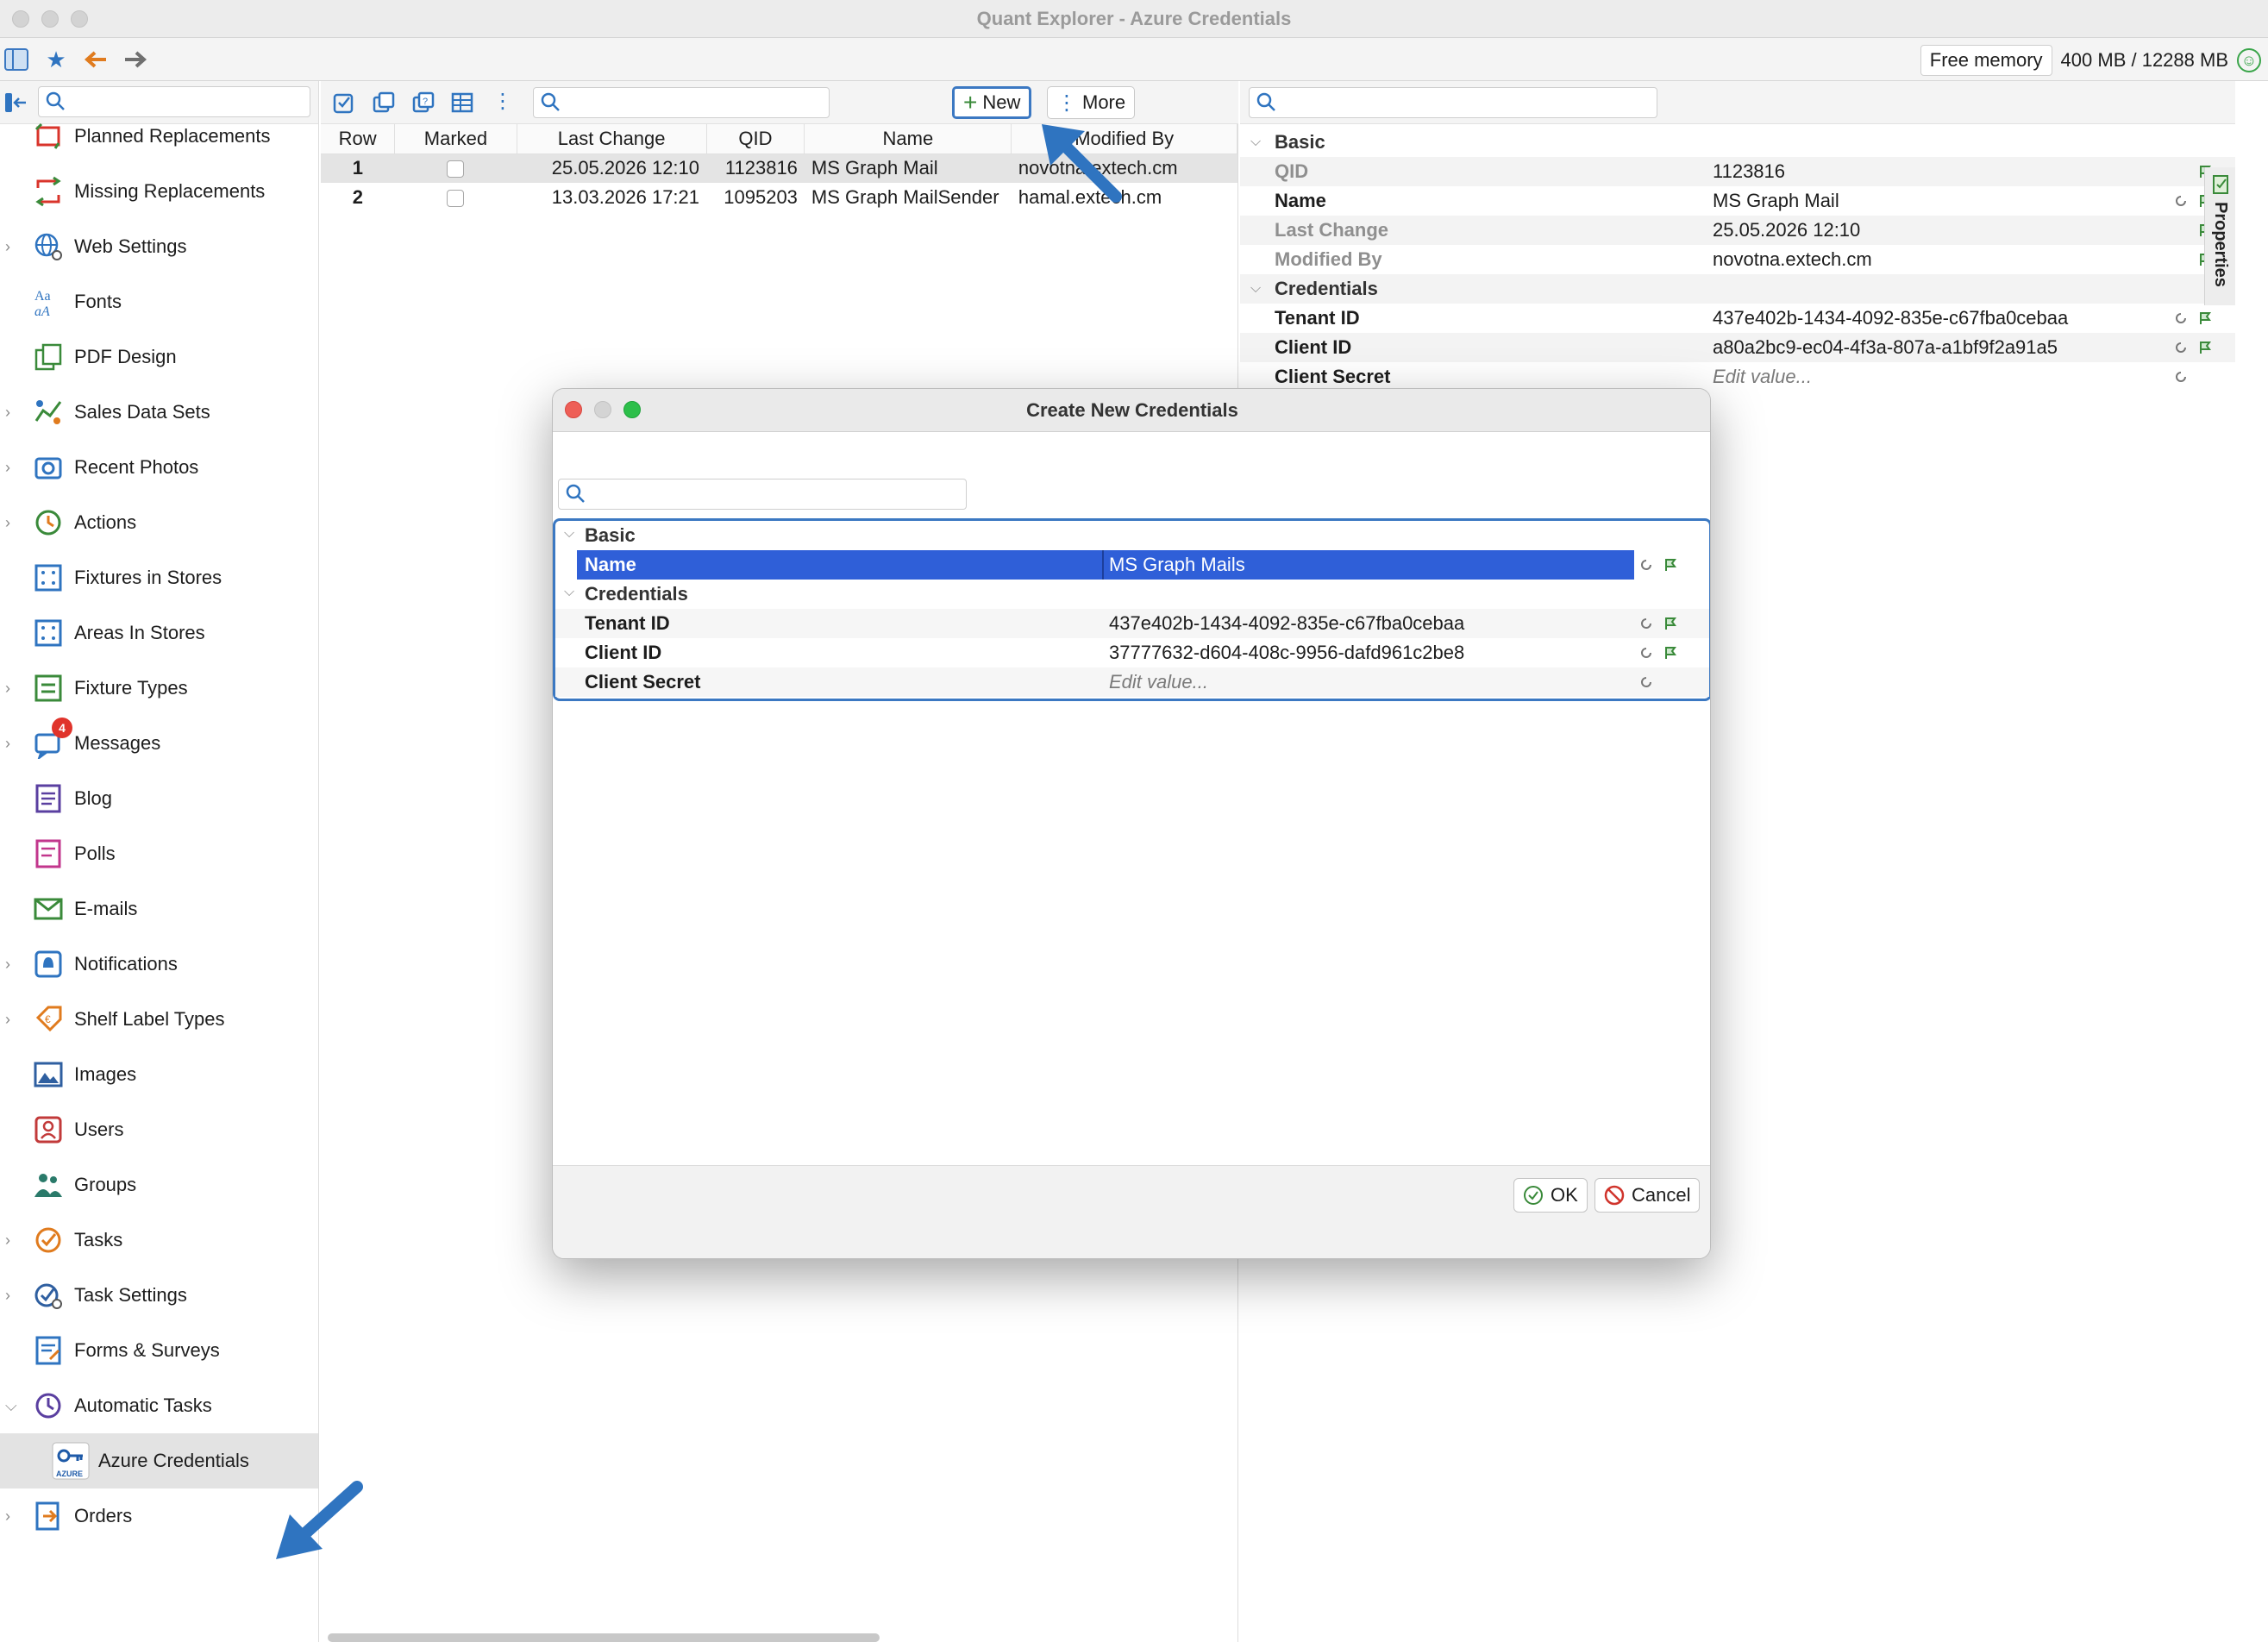  Describe the element at coordinates (423, 103) in the screenshot. I see `help-copy-icon: ?` at that location.